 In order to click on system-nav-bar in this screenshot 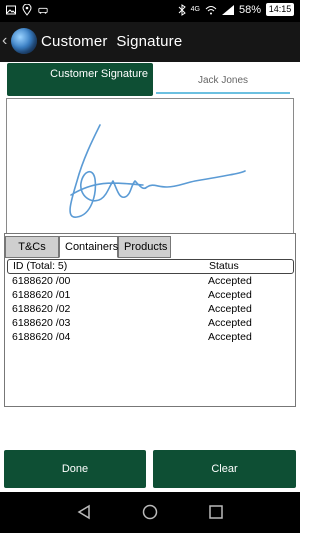, I will do `click(150, 512)`.